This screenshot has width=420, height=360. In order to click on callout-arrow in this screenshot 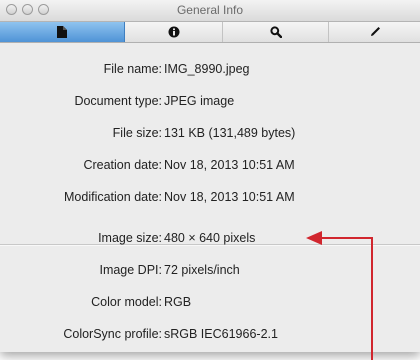, I will do `click(339, 295)`.